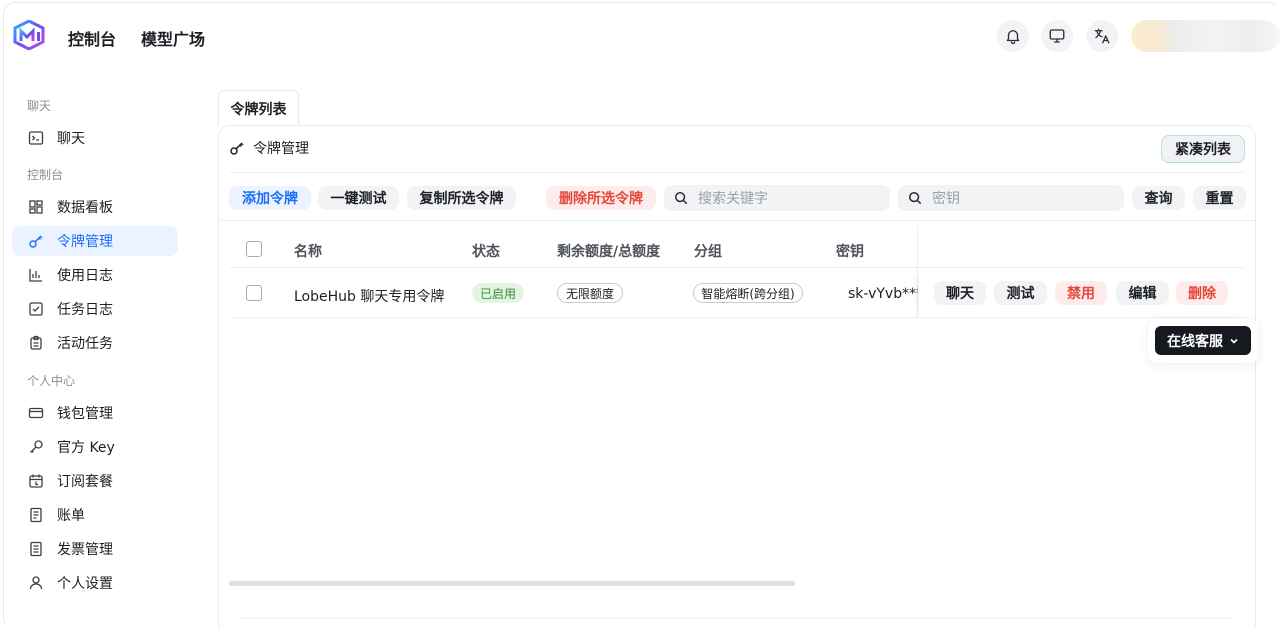  Describe the element at coordinates (85, 310) in the screenshot. I see `sidebar-item-label: 任务日志` at that location.